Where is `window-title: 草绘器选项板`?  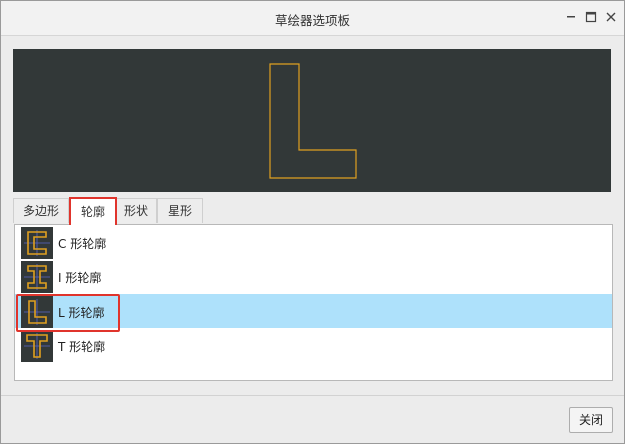
window-title: 草绘器选项板 is located at coordinates (312, 20).